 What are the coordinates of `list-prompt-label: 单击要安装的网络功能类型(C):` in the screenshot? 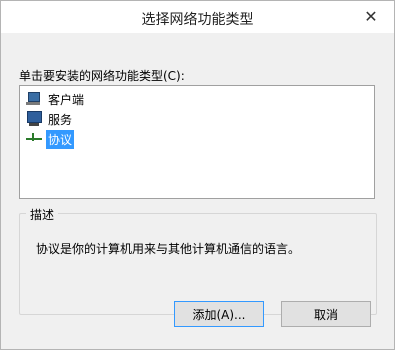 It's located at (102, 76).